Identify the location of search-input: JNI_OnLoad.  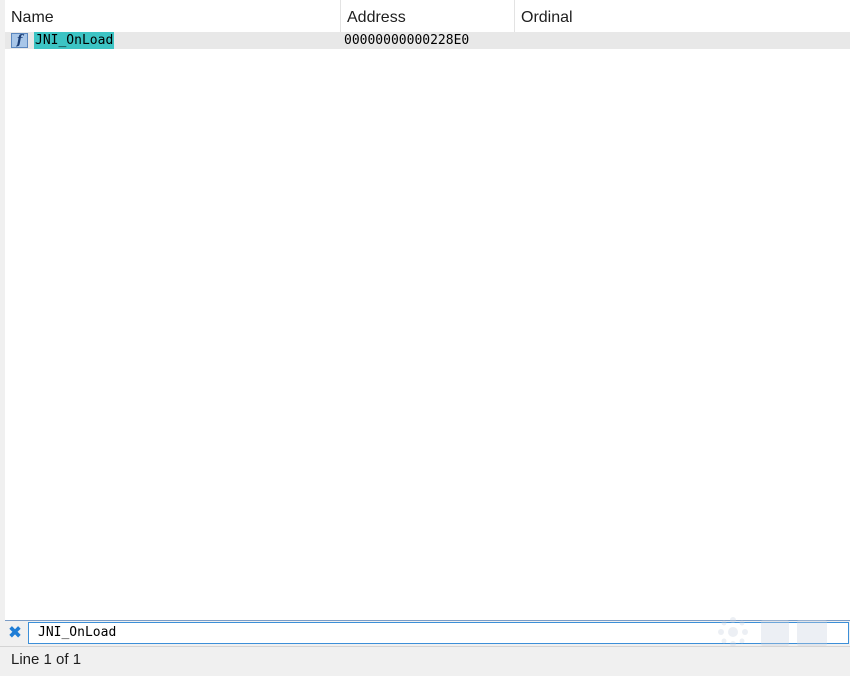
(438, 633).